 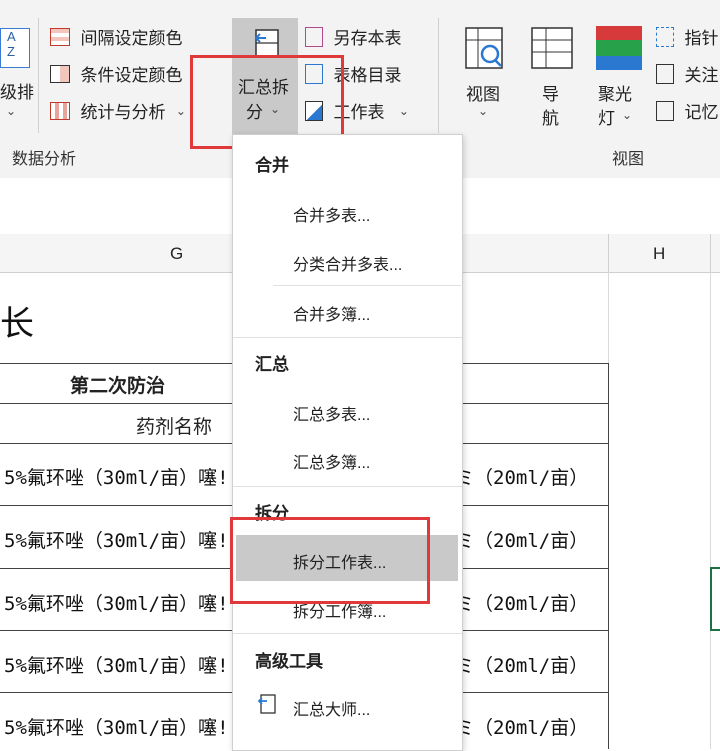 What do you see at coordinates (615, 94) in the screenshot?
I see `spotlight-label-1: 聚光` at bounding box center [615, 94].